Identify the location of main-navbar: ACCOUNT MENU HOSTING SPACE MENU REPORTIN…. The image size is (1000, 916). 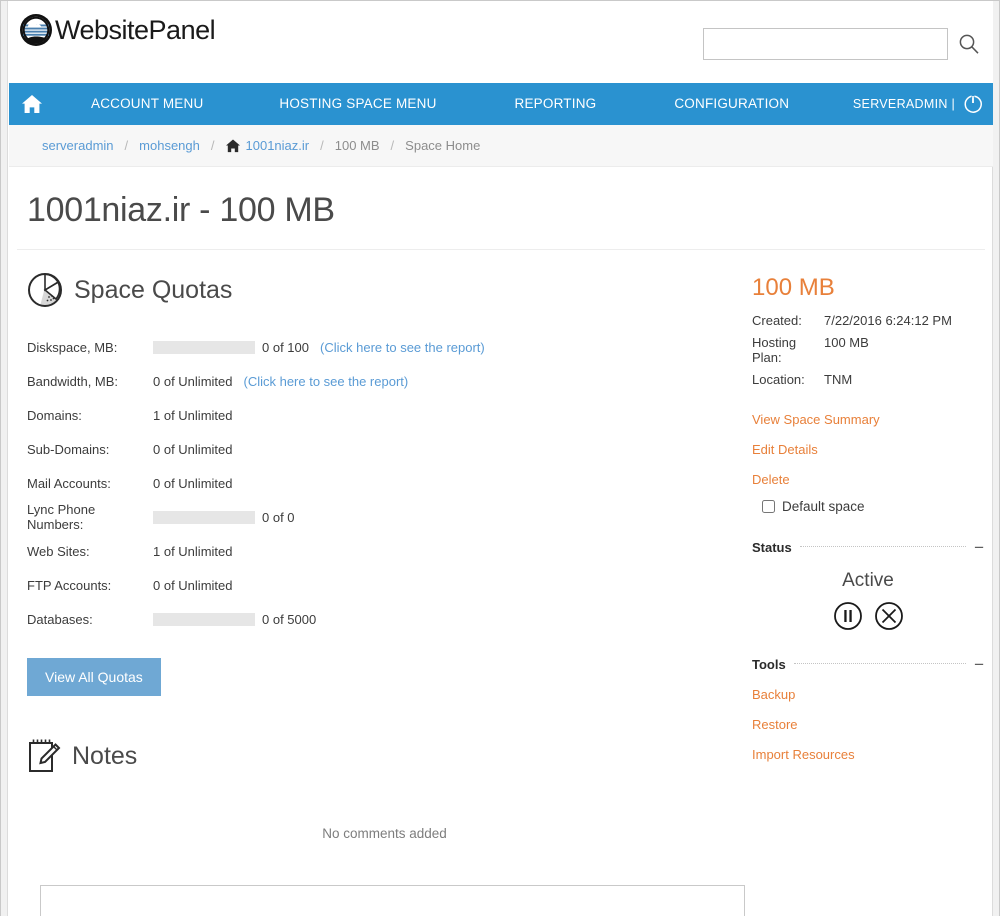
(501, 104).